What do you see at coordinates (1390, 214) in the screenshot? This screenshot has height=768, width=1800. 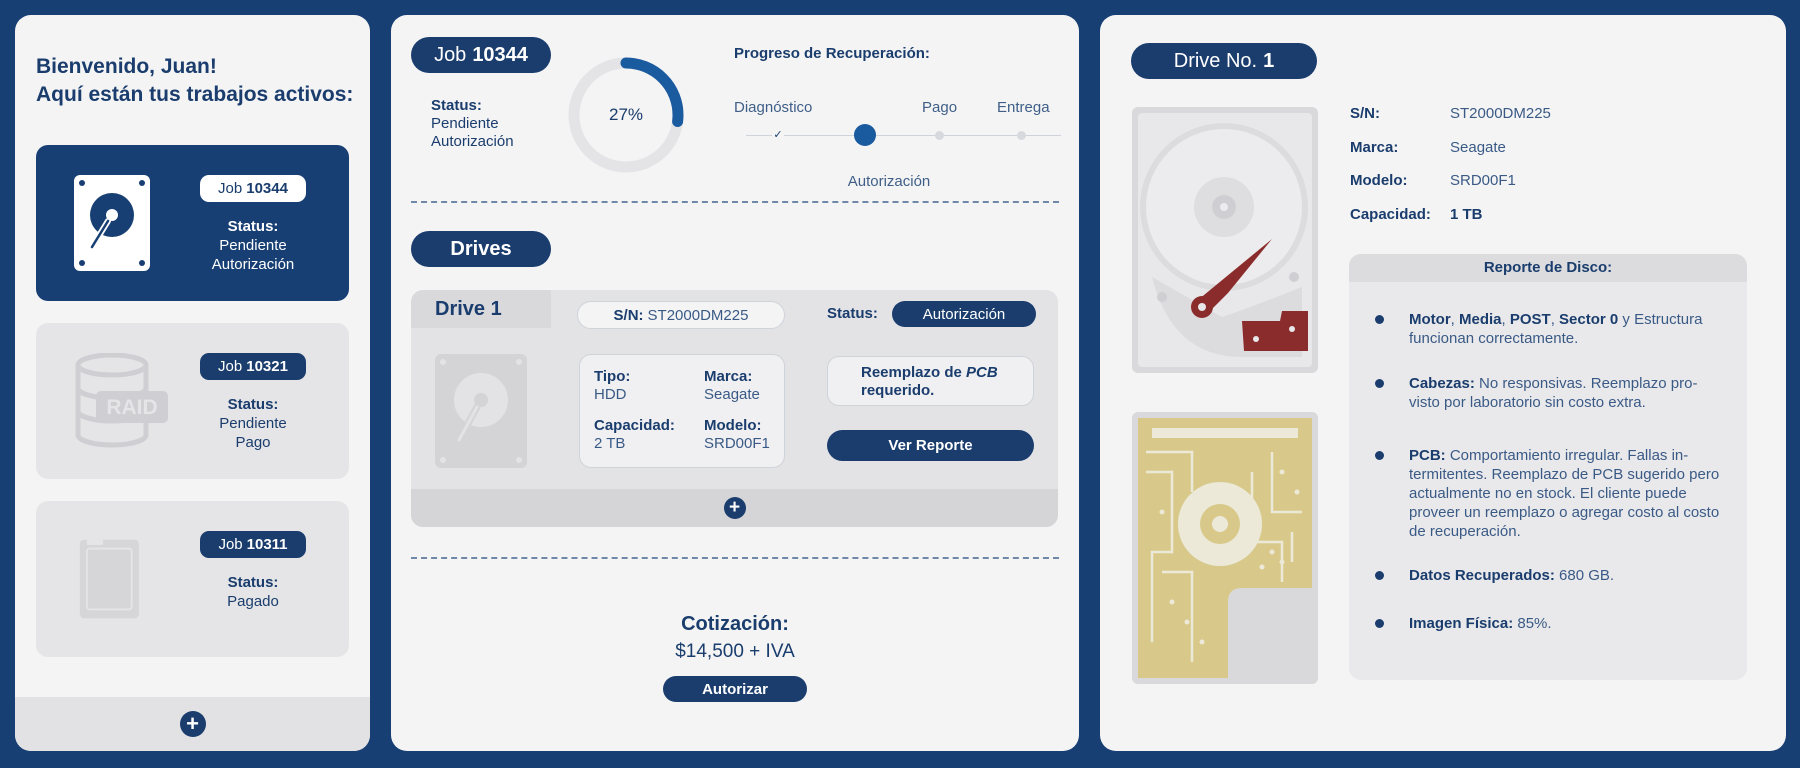 I see `detail-label: Capacidad:` at bounding box center [1390, 214].